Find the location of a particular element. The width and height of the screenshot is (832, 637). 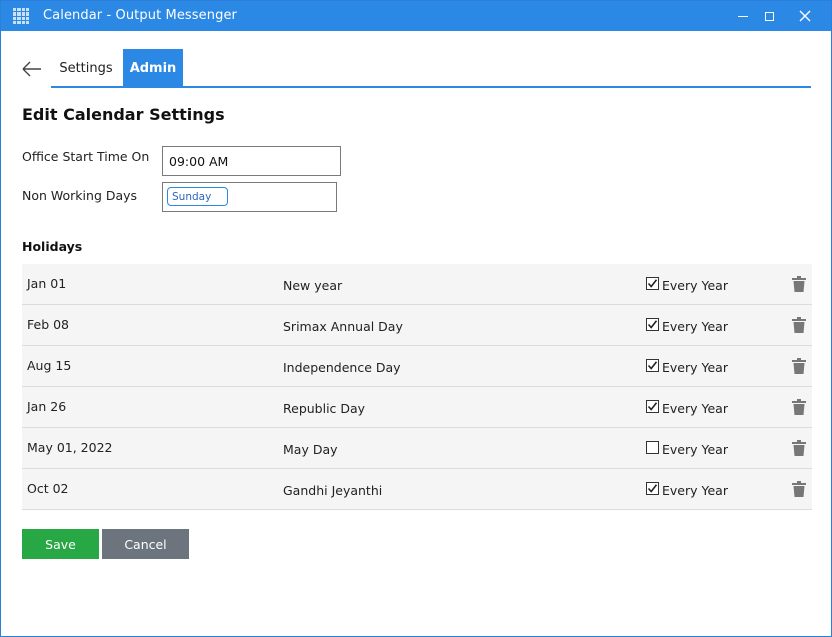

holiday-date: Aug 15 is located at coordinates (49, 365).